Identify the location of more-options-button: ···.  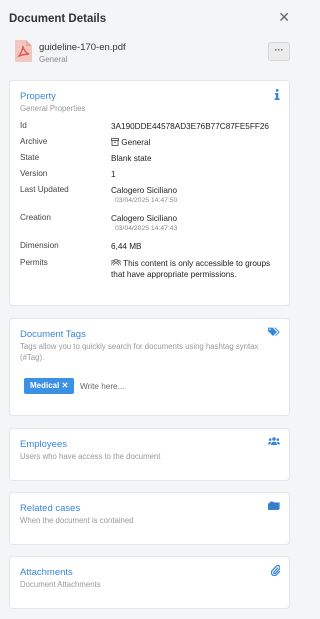
(279, 51).